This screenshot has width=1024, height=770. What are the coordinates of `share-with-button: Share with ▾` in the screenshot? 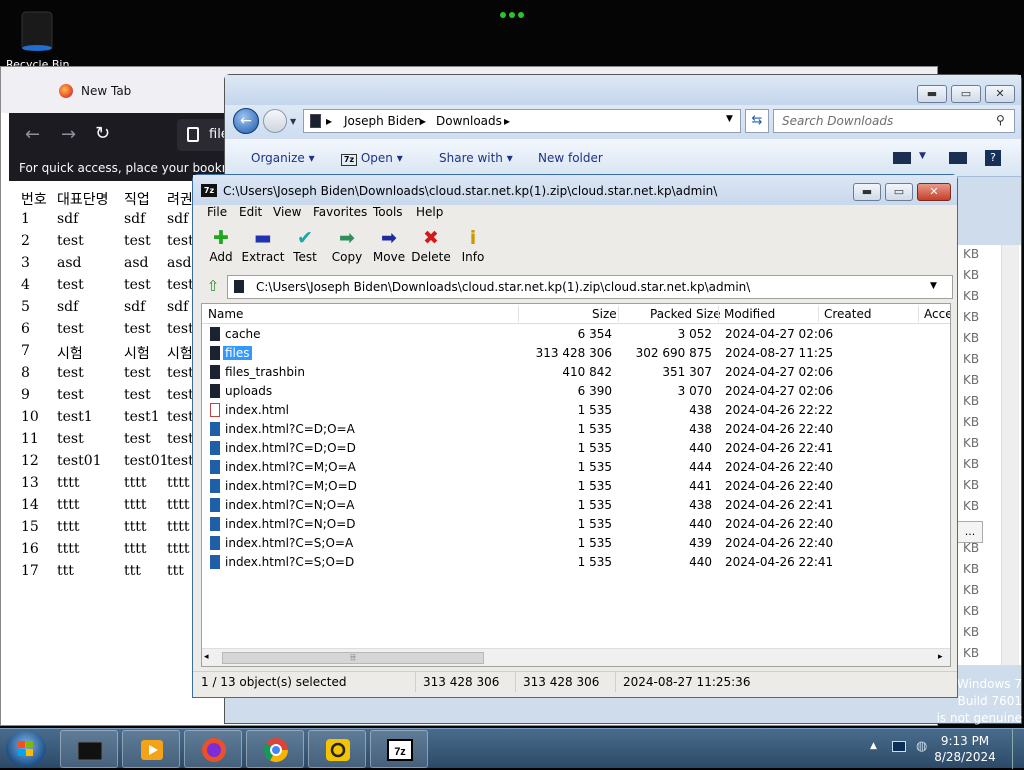 It's located at (476, 158).